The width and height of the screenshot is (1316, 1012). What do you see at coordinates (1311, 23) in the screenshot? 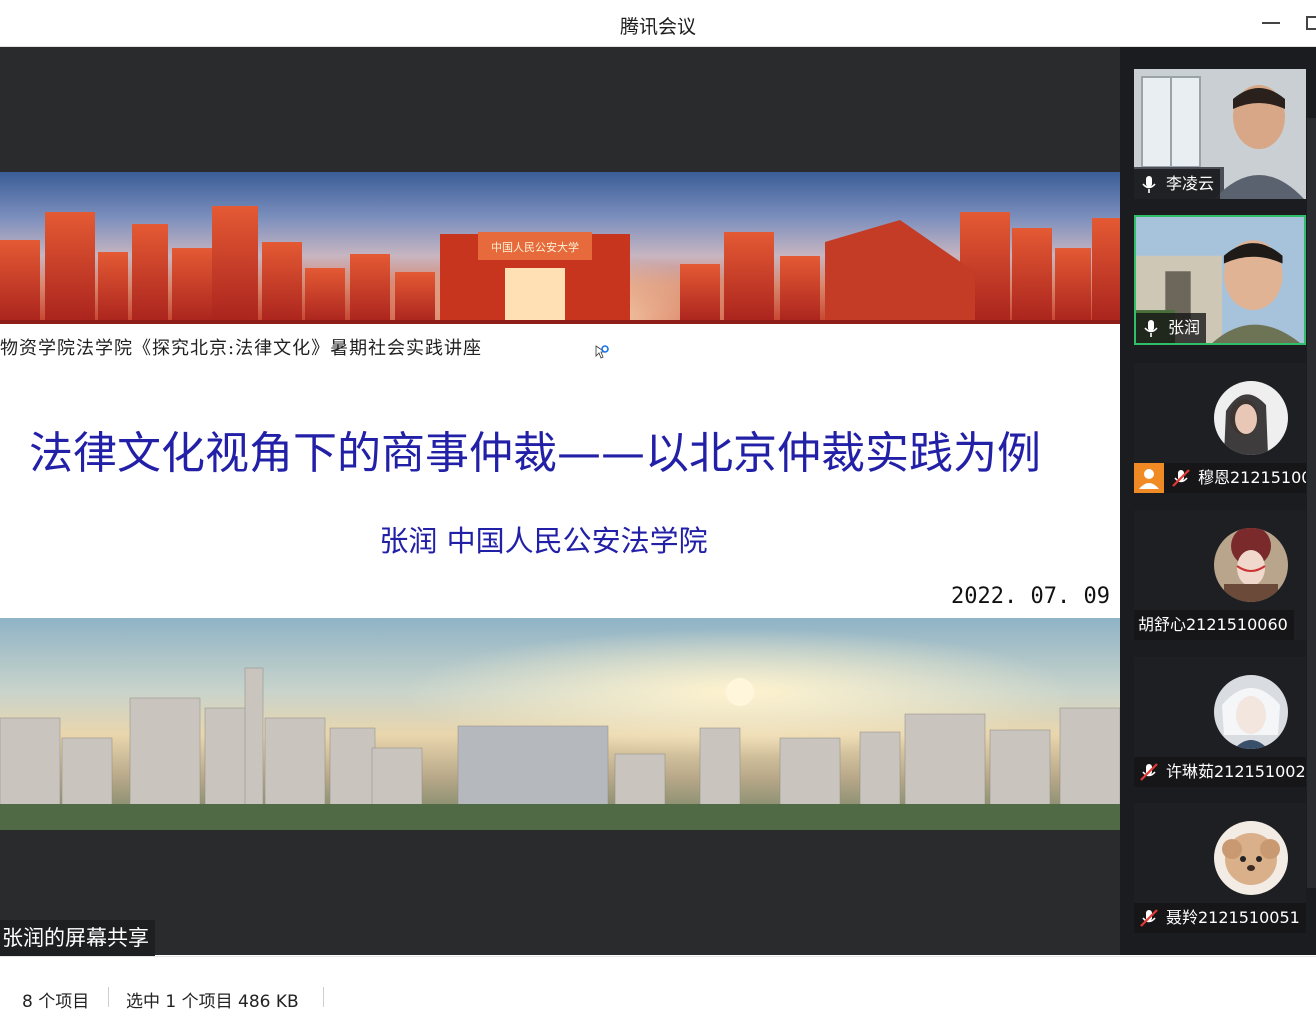
I see `maximize-button` at bounding box center [1311, 23].